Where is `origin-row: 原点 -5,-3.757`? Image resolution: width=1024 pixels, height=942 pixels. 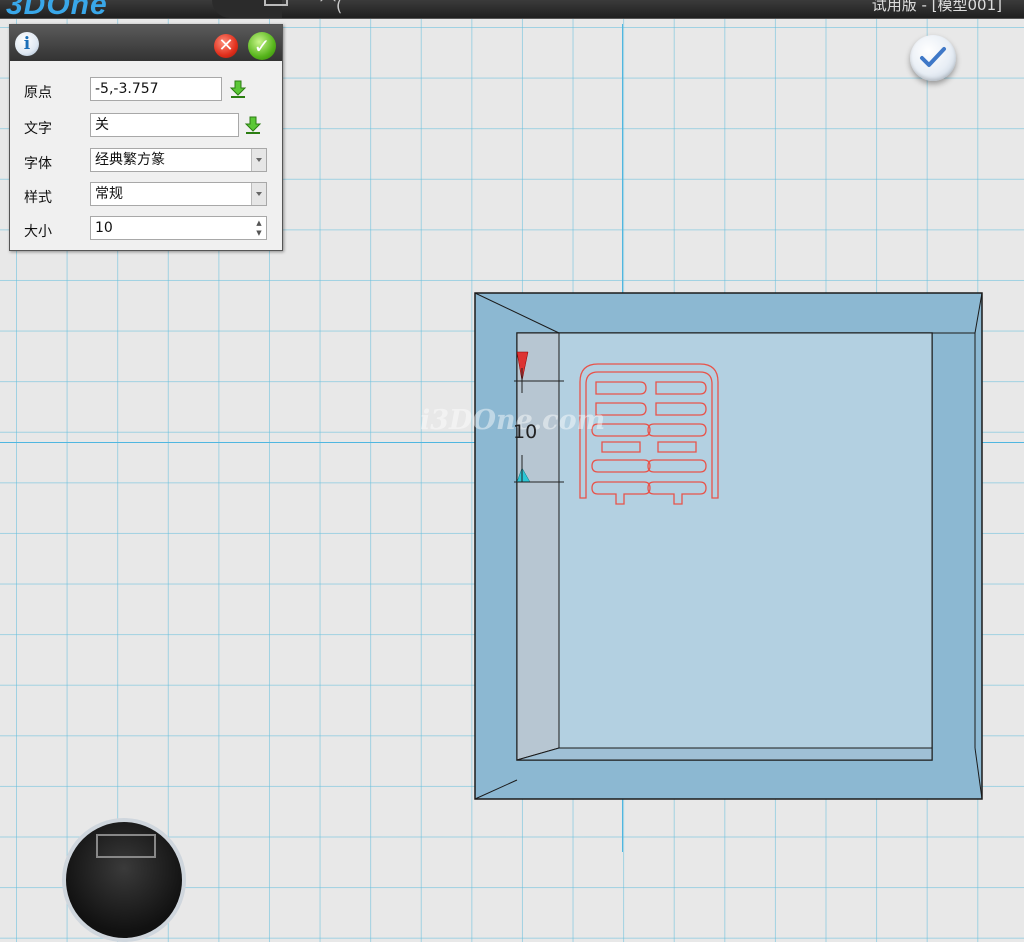 origin-row: 原点 -5,-3.757 is located at coordinates (146, 90).